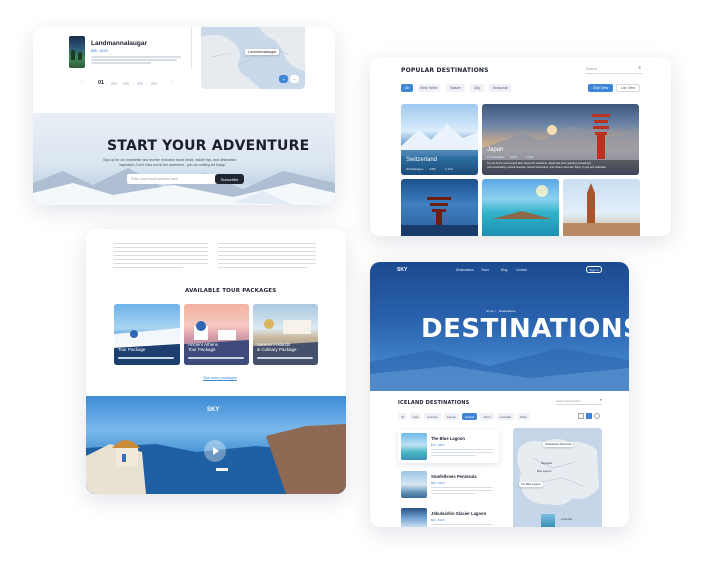 This screenshot has width=705, height=567. What do you see at coordinates (581, 416) in the screenshot?
I see `list-view-icon` at bounding box center [581, 416].